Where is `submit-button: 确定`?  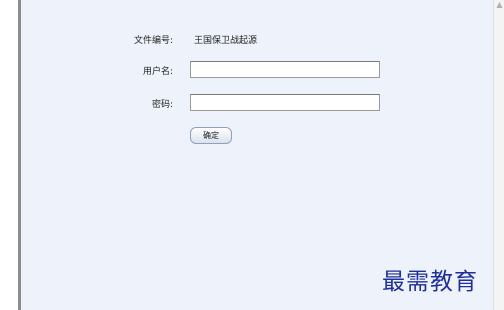 submit-button: 确定 is located at coordinates (211, 135).